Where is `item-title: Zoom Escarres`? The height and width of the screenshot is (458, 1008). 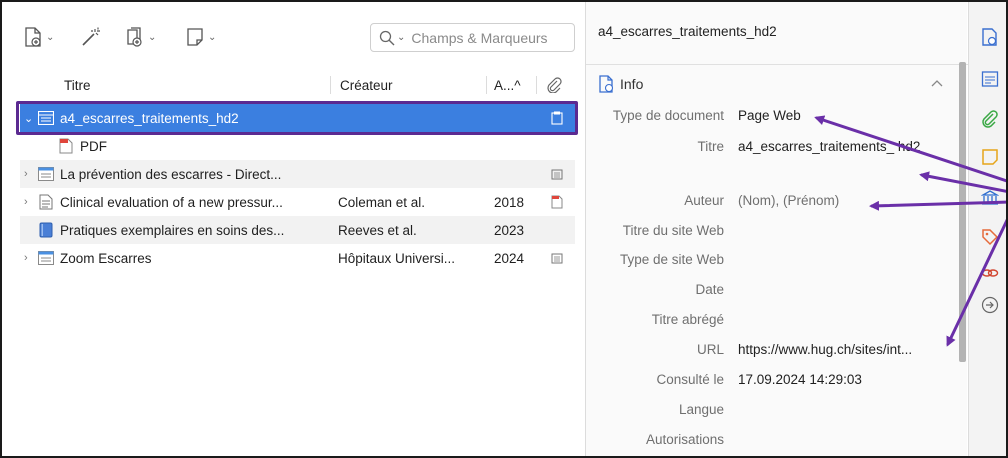
item-title: Zoom Escarres is located at coordinates (106, 258).